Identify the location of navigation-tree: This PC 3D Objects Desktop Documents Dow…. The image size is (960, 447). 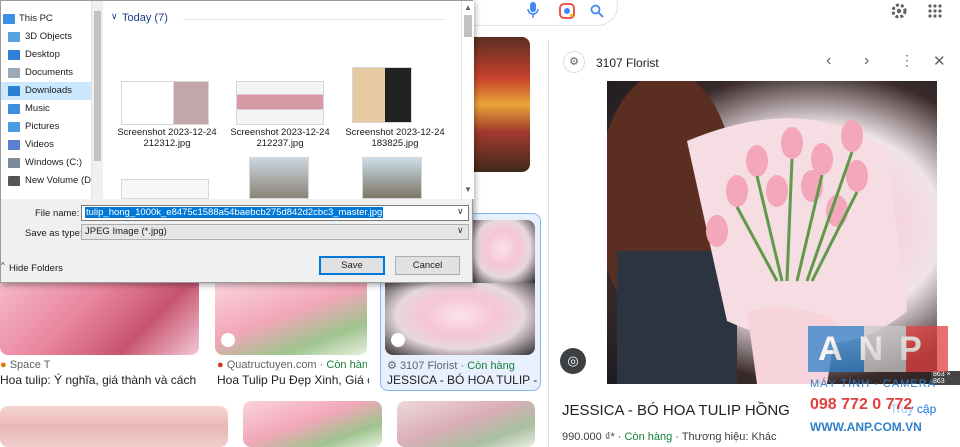
(52, 100).